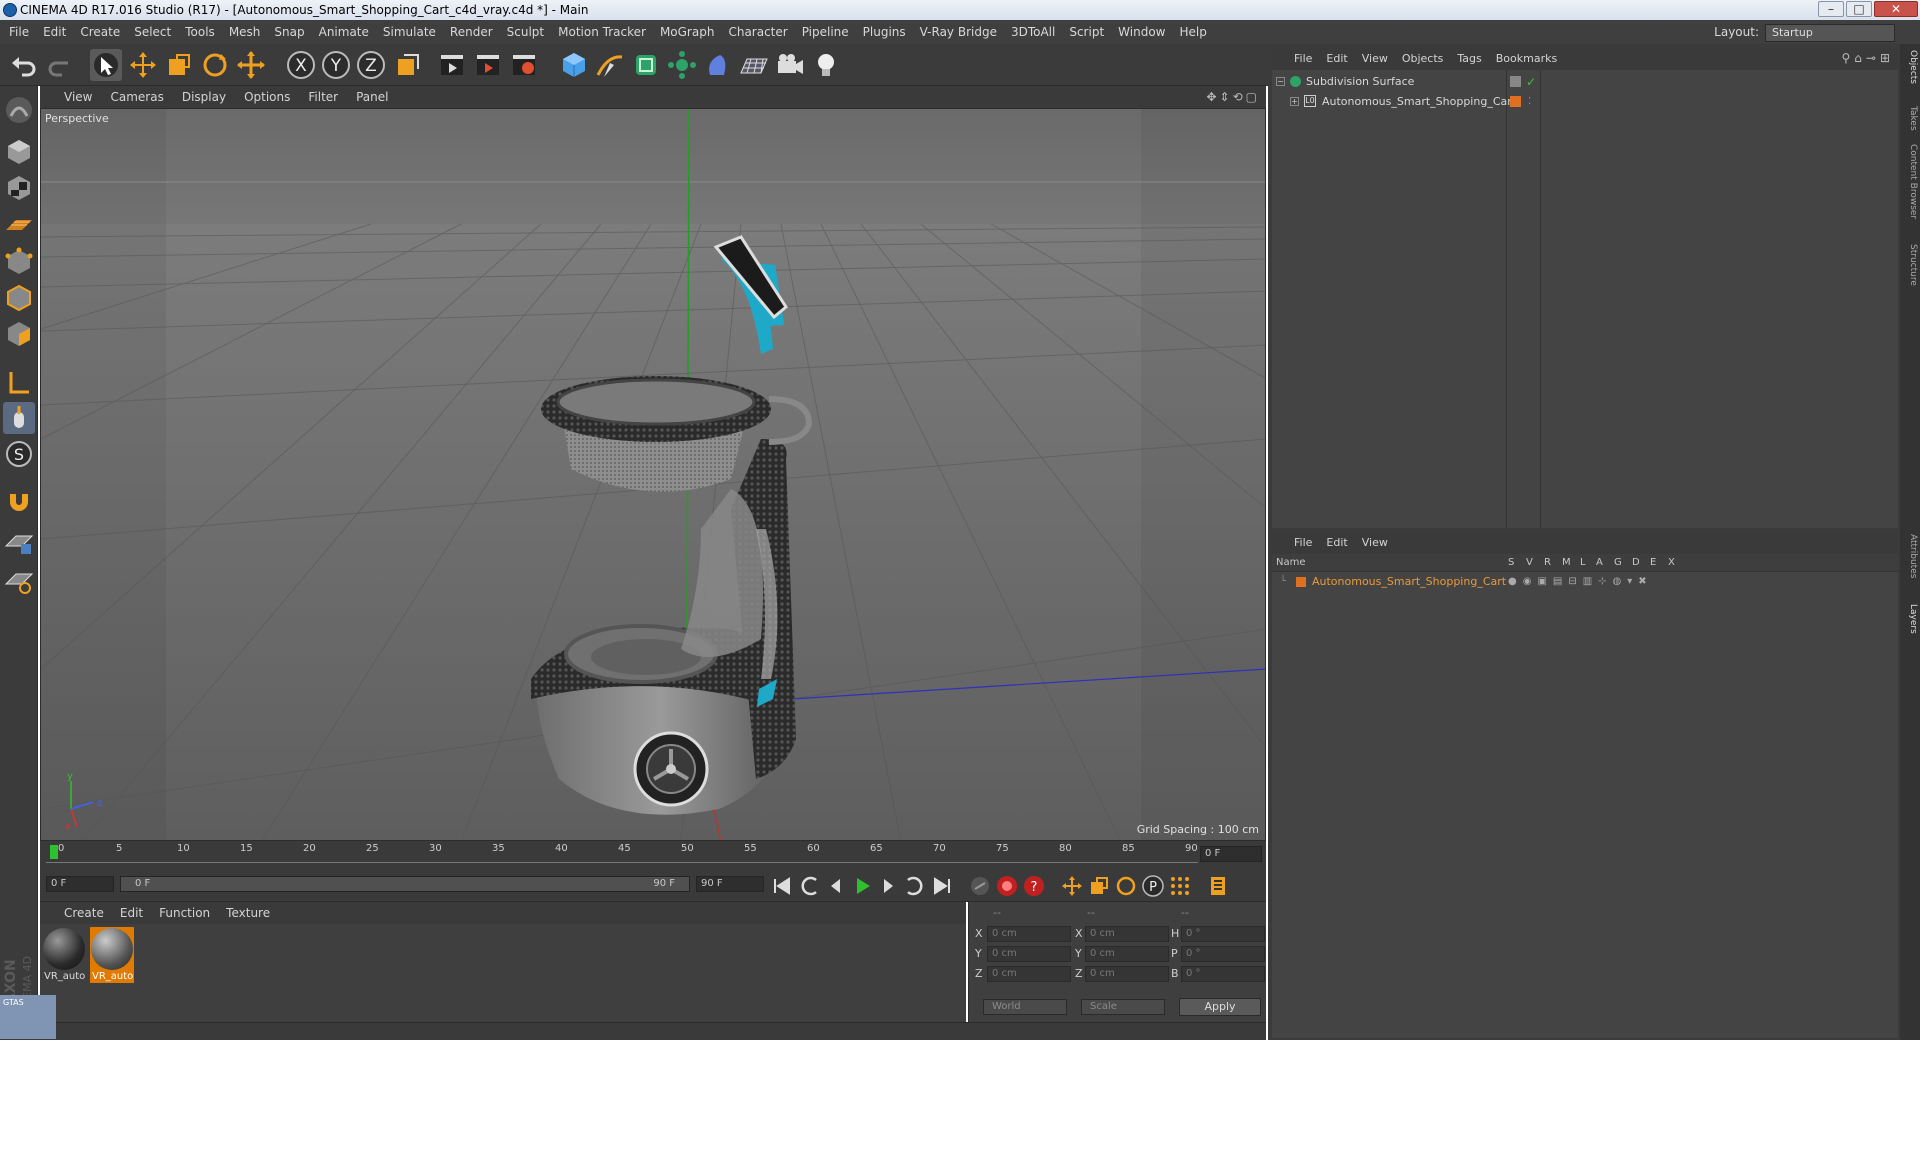  What do you see at coordinates (1123, 1007) in the screenshot?
I see `size-mode-dropdown: Scale` at bounding box center [1123, 1007].